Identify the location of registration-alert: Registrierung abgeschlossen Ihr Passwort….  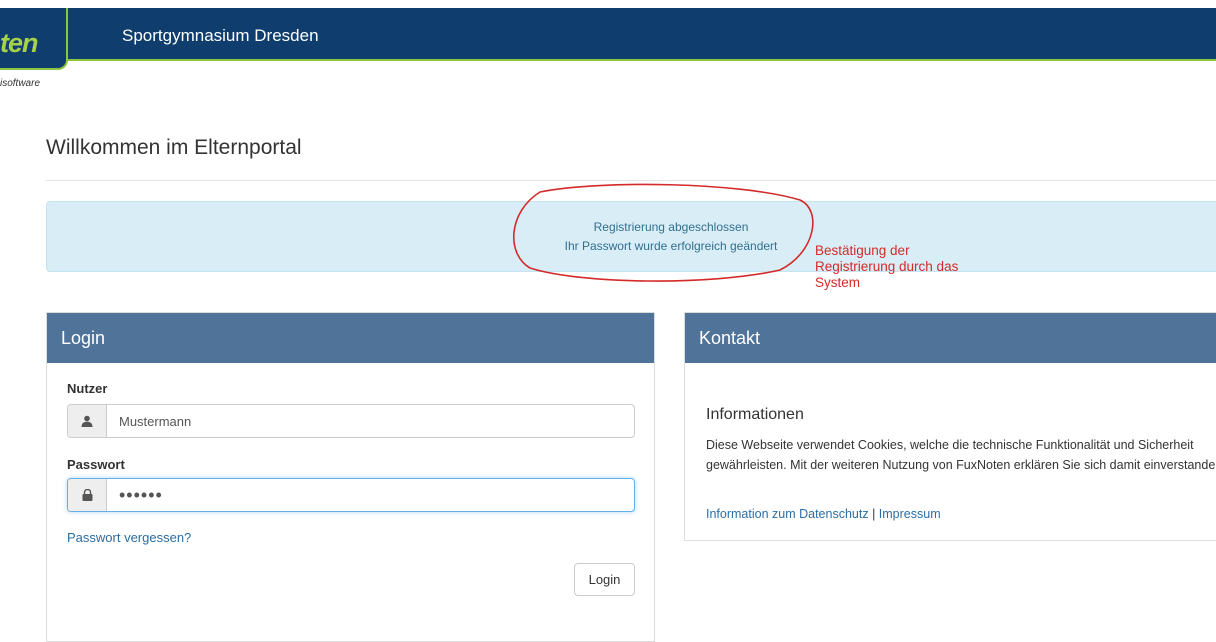
(631, 236).